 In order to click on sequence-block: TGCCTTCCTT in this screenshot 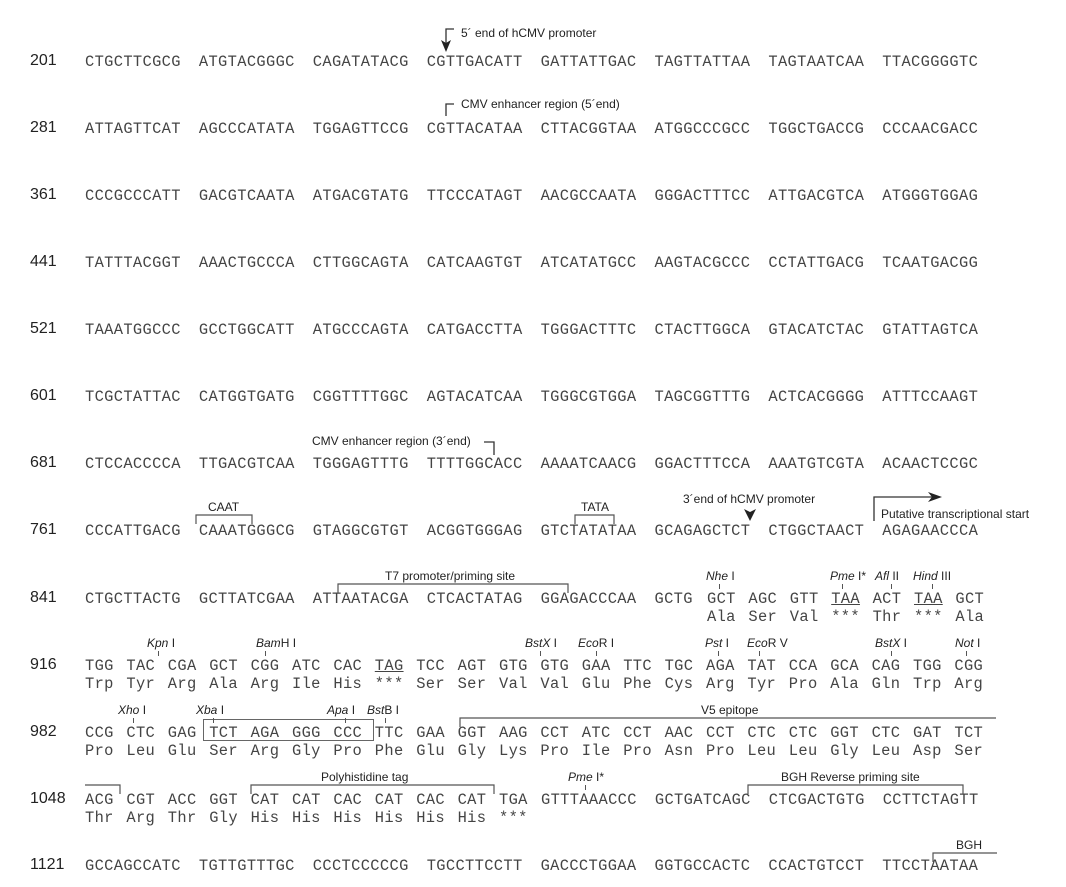, I will do `click(474, 866)`.